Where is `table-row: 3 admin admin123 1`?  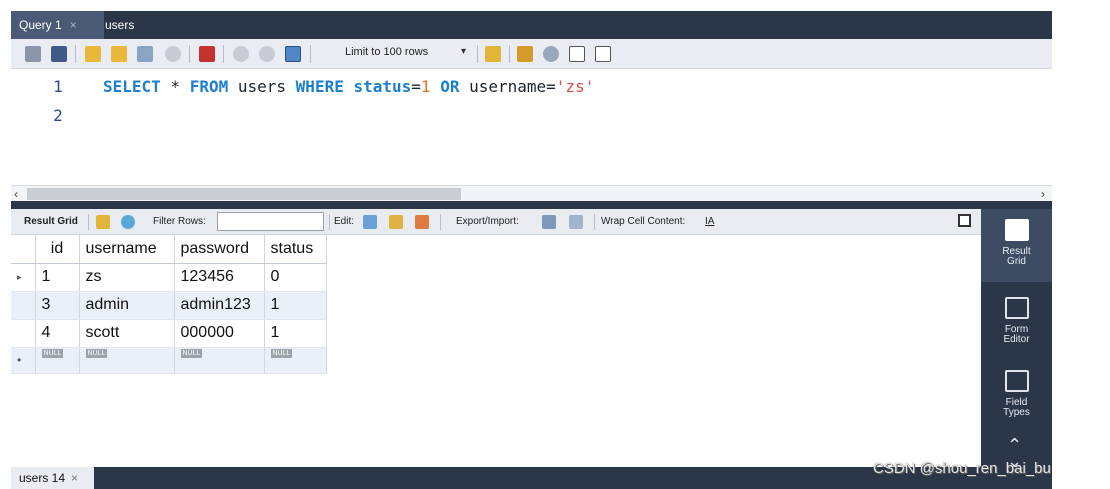
table-row: 3 admin admin123 1 is located at coordinates (169, 305).